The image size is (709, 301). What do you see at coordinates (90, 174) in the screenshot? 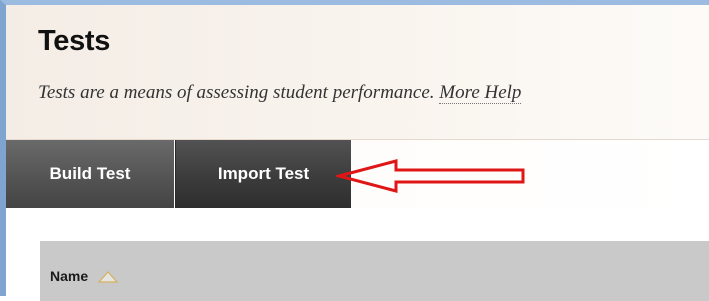
I see `build-test-button: Build Test` at bounding box center [90, 174].